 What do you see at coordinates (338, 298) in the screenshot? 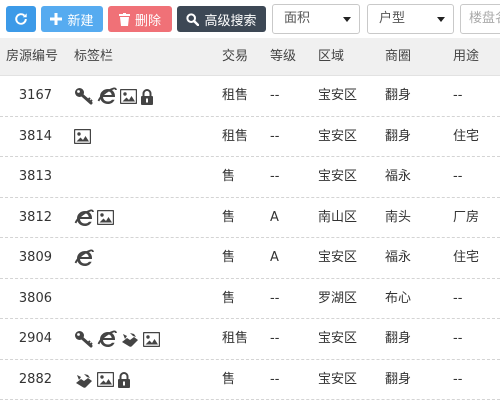
I see `cell-district: 罗湖区` at bounding box center [338, 298].